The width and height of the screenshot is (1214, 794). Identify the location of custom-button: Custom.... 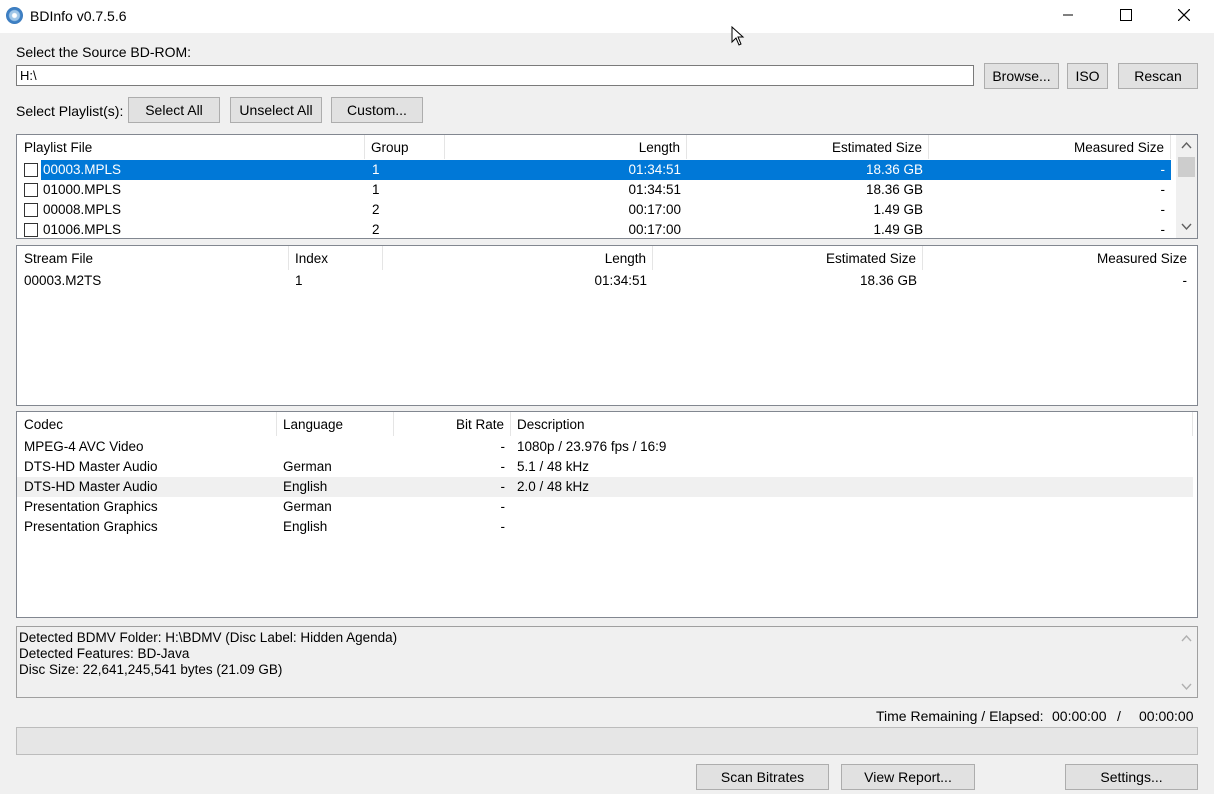
(377, 110).